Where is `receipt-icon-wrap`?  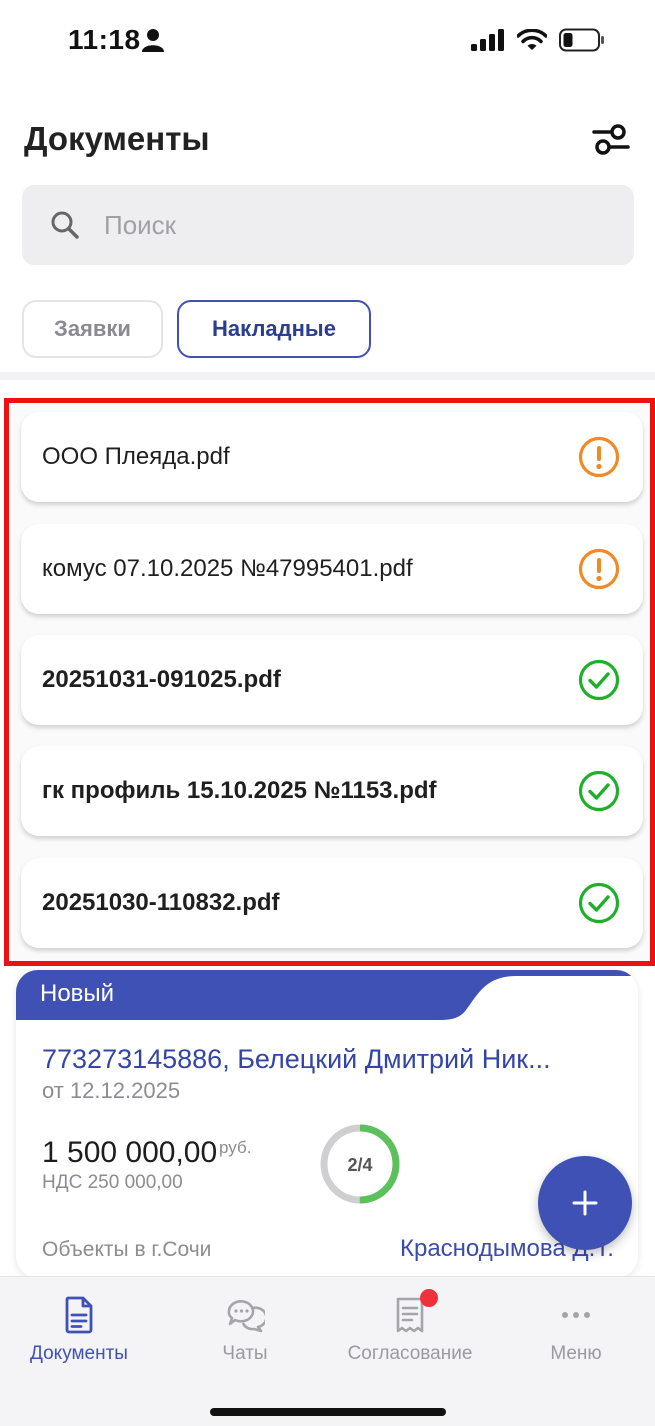
receipt-icon-wrap is located at coordinates (414, 1312).